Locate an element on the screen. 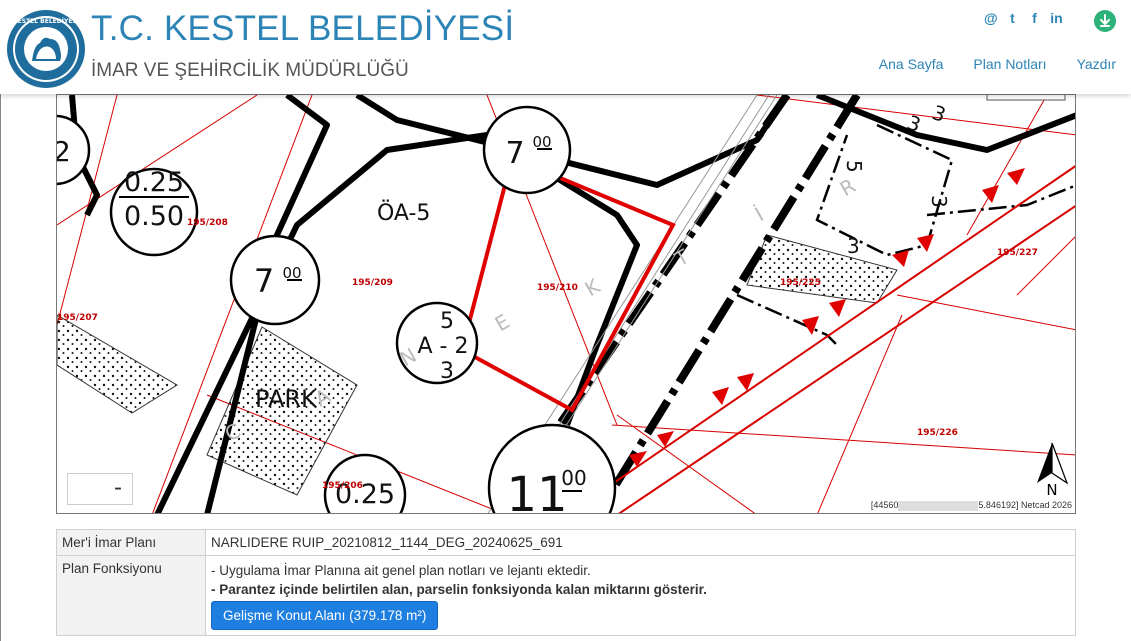 This screenshot has height=641, width=1131. row-key-current-plan: Mer'i İmar Planı is located at coordinates (131, 542).